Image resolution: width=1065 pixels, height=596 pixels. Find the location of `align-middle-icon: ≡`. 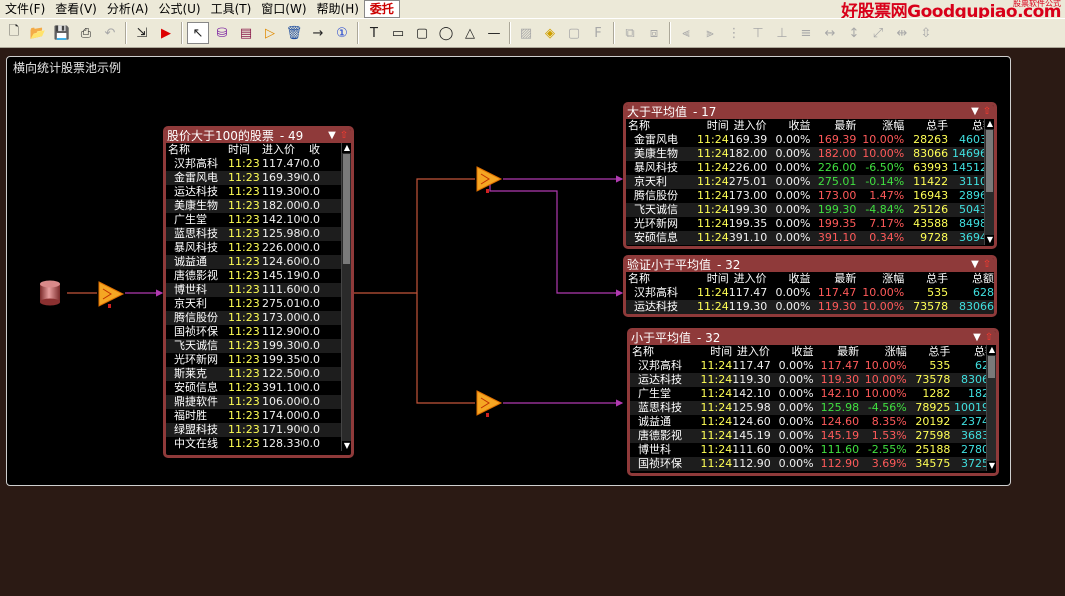

align-middle-icon: ≡ is located at coordinates (806, 33).